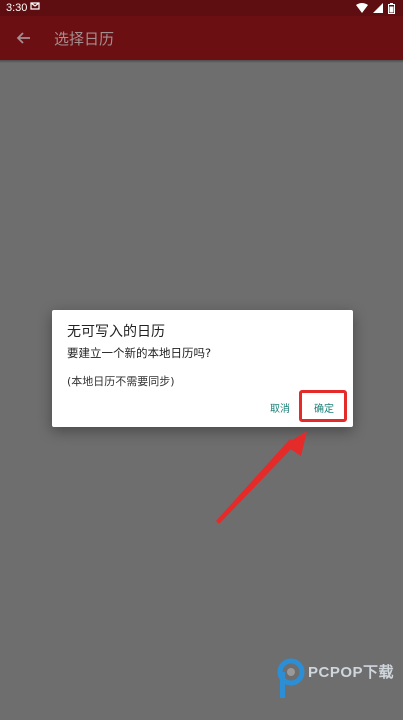  Describe the element at coordinates (202, 368) in the screenshot. I see `no-writable-calendar-dialog: 无可写入的日历 要建立一个新的本地日历吗? (本地日历不需要同步) 取消 确定` at that location.